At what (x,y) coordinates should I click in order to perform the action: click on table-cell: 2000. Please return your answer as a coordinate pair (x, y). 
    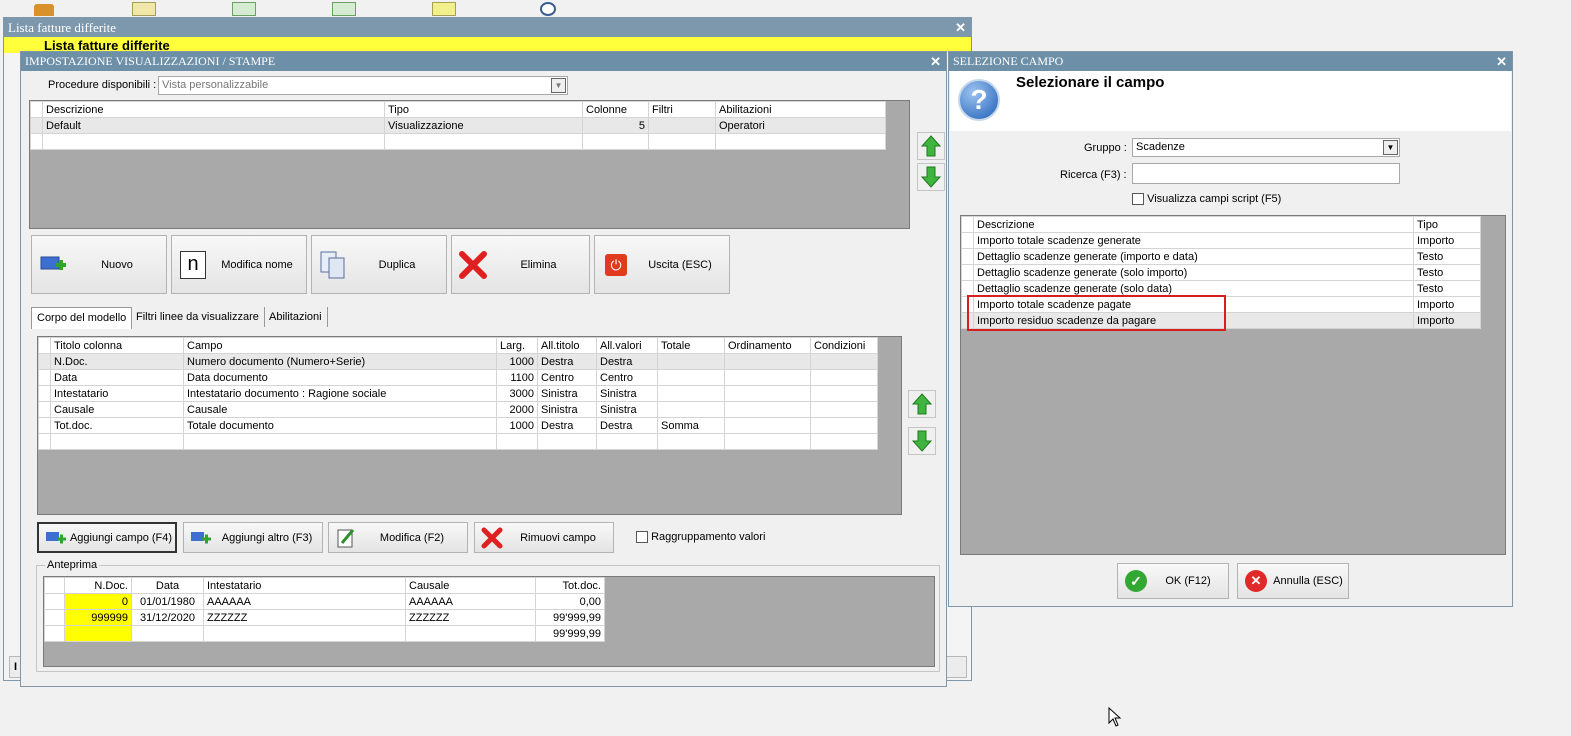
    Looking at the image, I should click on (517, 409).